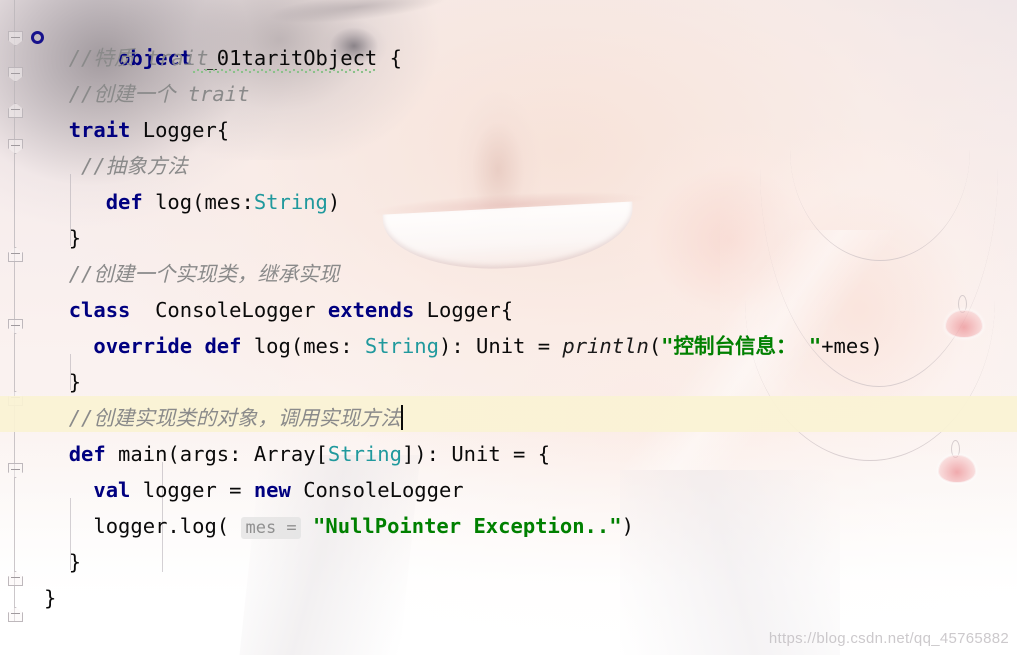 This screenshot has width=1017, height=655. What do you see at coordinates (143, 346) in the screenshot?
I see `keyword-override: override` at bounding box center [143, 346].